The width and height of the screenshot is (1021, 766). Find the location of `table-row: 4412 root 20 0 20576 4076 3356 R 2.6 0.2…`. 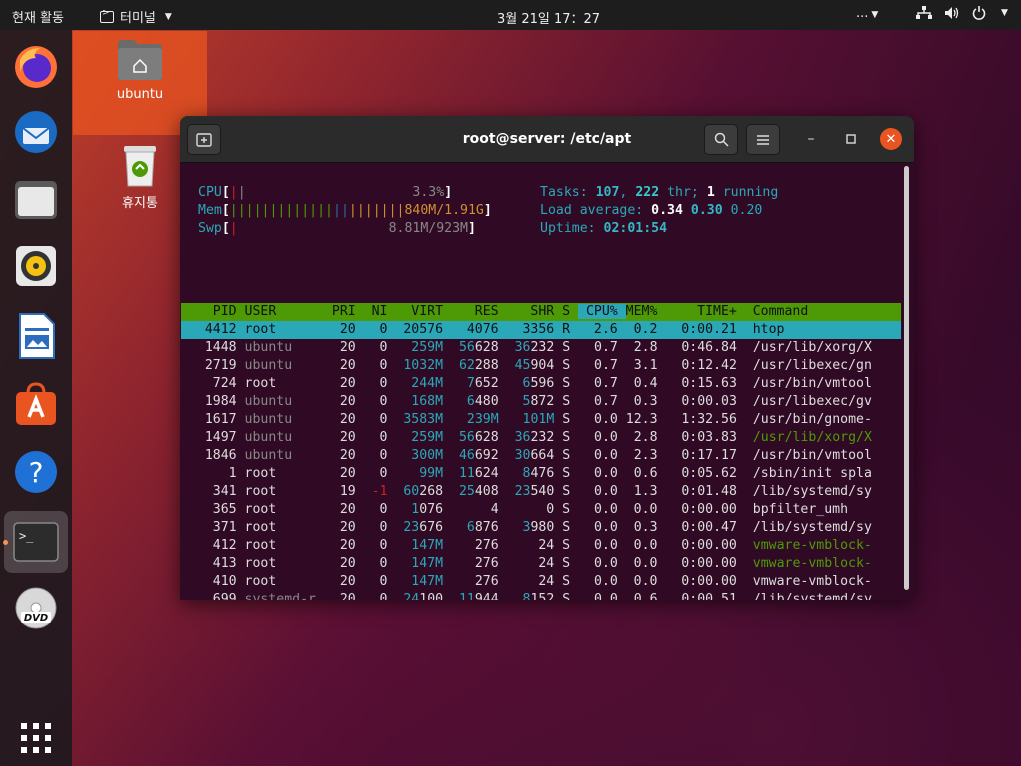

table-row: 4412 root 20 0 20576 4076 3356 R 2.6 0.2… is located at coordinates (483, 330).